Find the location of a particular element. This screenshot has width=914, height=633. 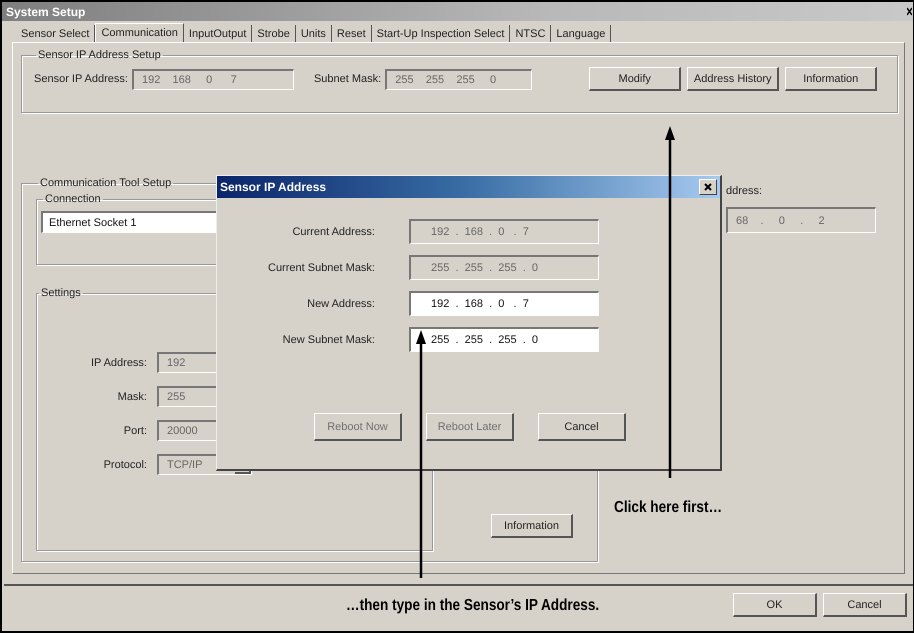

tab: Reset is located at coordinates (352, 33).